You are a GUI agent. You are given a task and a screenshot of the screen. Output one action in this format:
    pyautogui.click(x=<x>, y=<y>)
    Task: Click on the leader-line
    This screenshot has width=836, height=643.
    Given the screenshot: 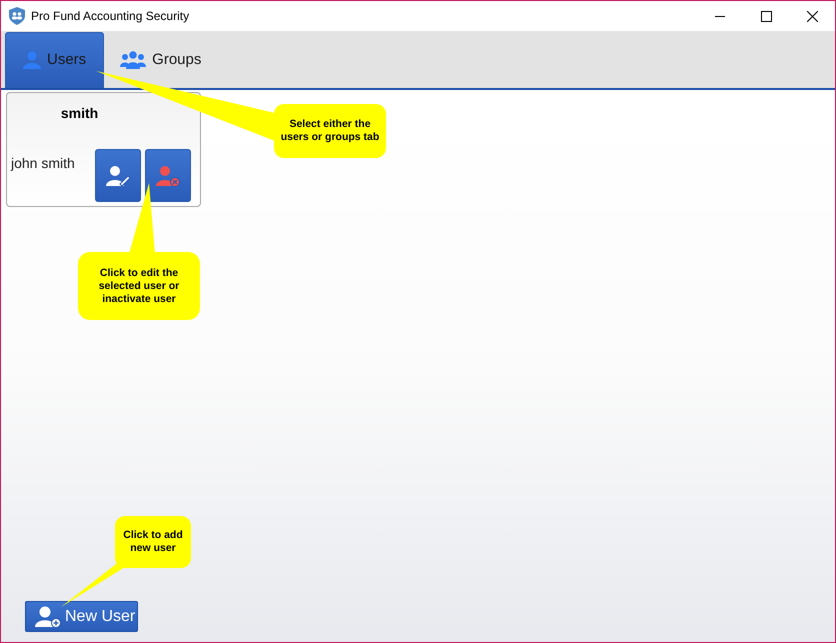 What is the action you would take?
    pyautogui.click(x=142, y=218)
    